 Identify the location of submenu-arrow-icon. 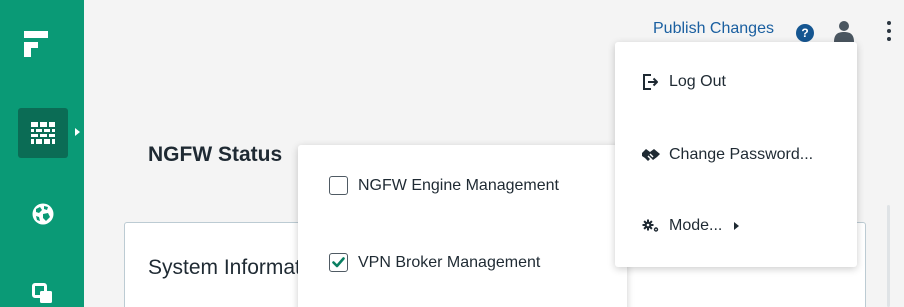
(737, 226).